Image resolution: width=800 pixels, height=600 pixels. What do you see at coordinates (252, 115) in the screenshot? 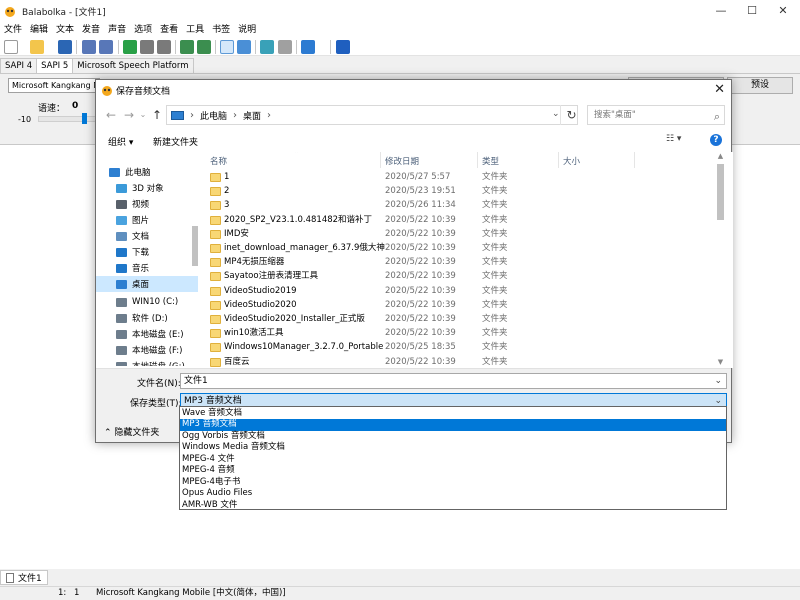
I see `breadcrumb-desktop: 桌面` at bounding box center [252, 115].